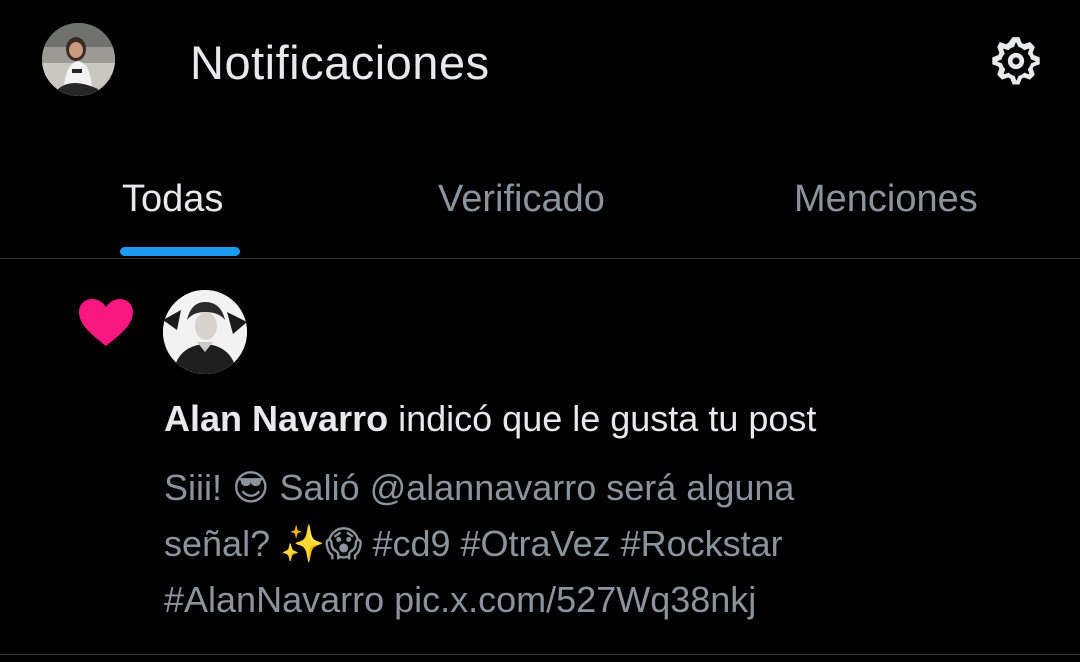 The width and height of the screenshot is (1080, 662). What do you see at coordinates (886, 199) in the screenshot?
I see `tab-menciones: Menciones` at bounding box center [886, 199].